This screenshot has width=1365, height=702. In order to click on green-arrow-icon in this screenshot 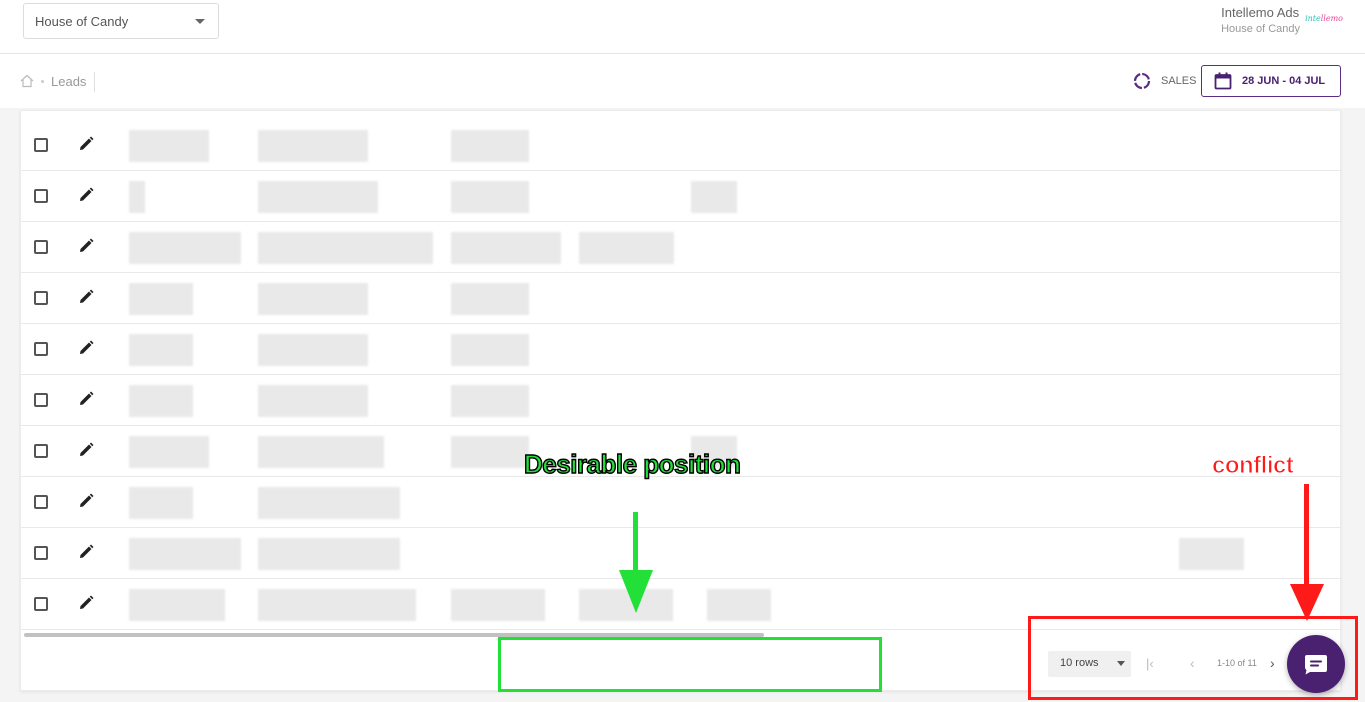, I will do `click(636, 562)`.